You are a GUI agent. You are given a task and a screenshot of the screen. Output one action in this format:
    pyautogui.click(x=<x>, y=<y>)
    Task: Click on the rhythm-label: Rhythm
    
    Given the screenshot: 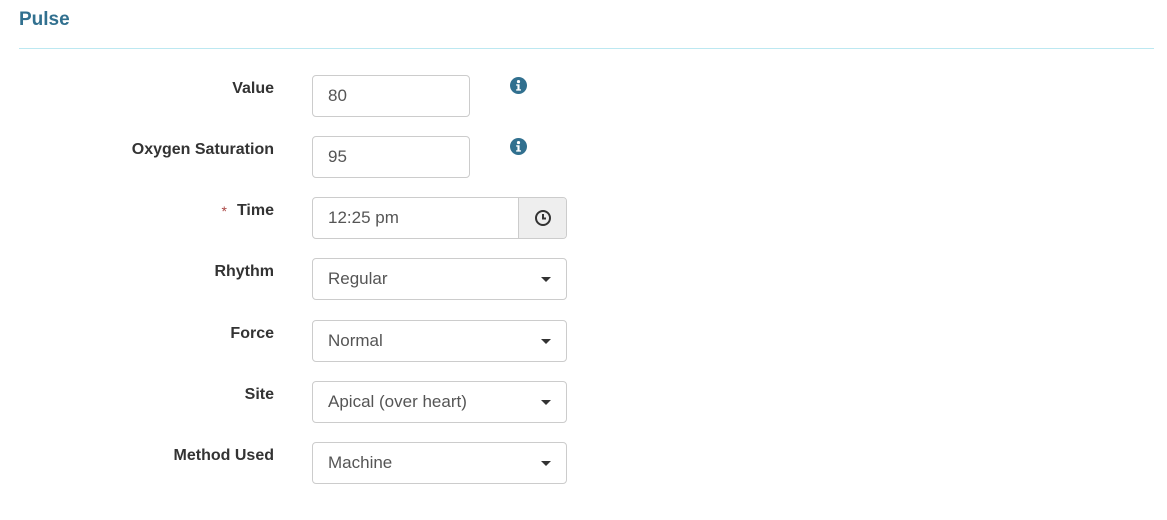 What is the action you would take?
    pyautogui.click(x=244, y=271)
    